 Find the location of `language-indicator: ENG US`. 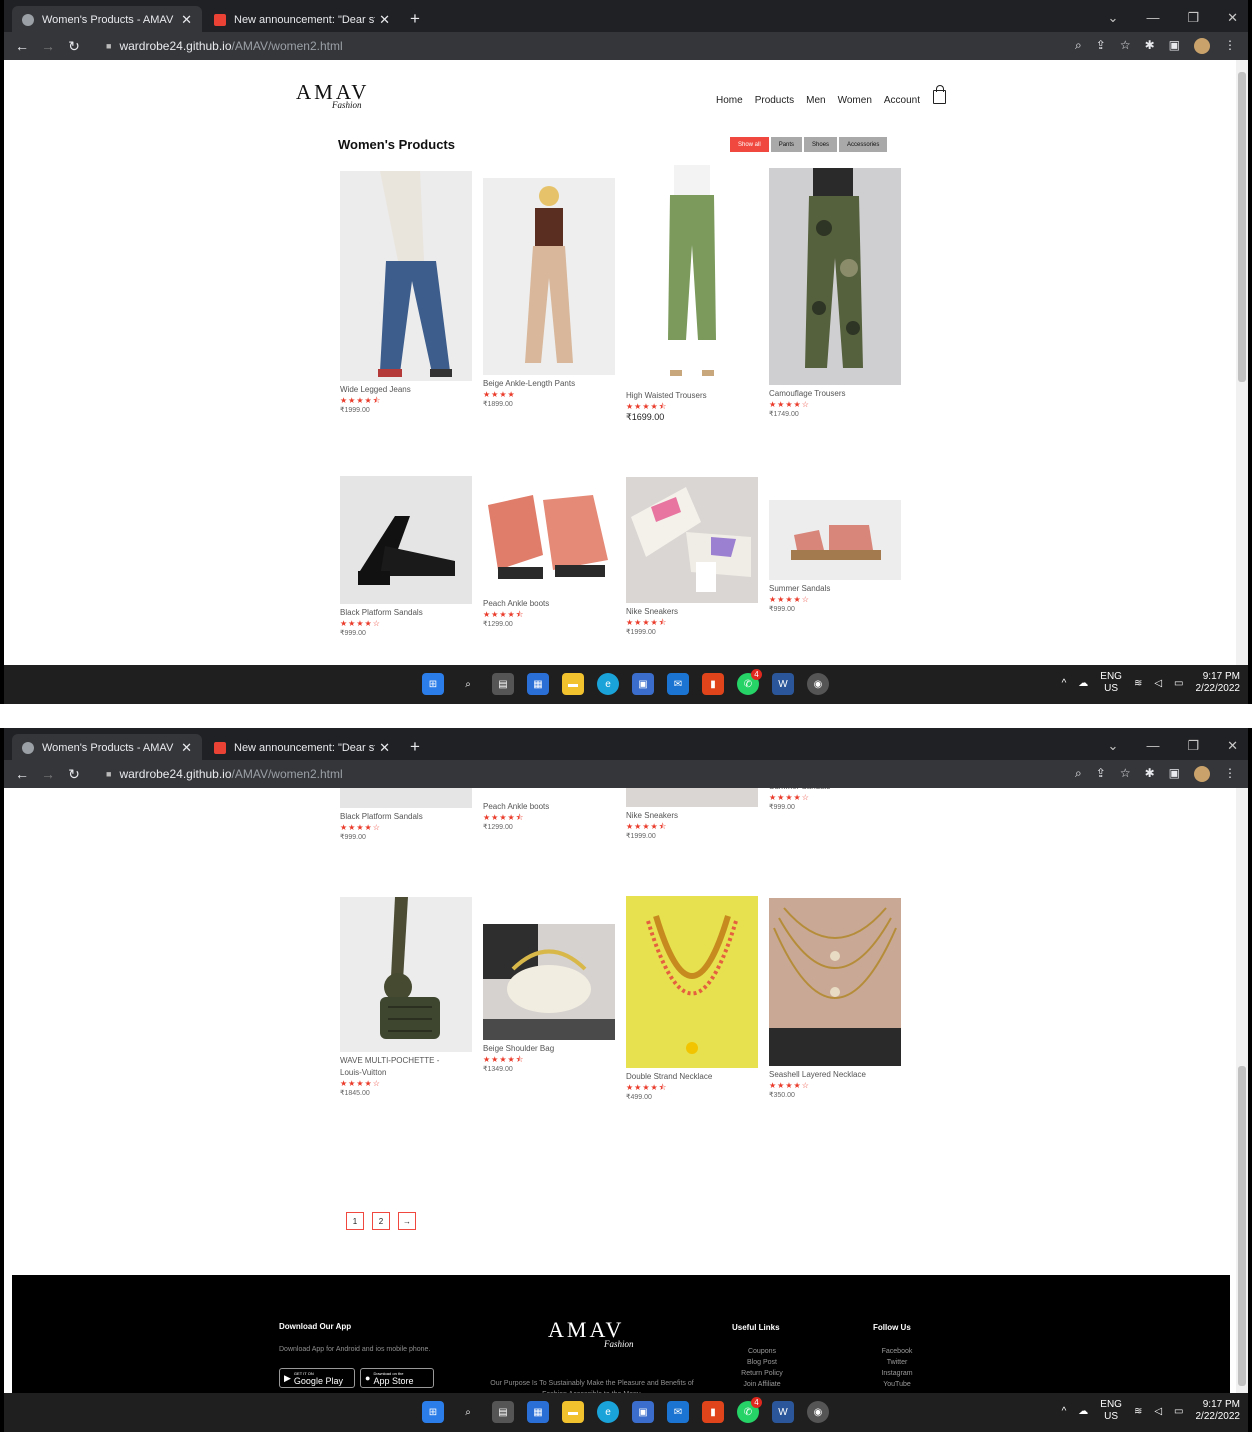

language-indicator: ENG US is located at coordinates (1111, 1411).